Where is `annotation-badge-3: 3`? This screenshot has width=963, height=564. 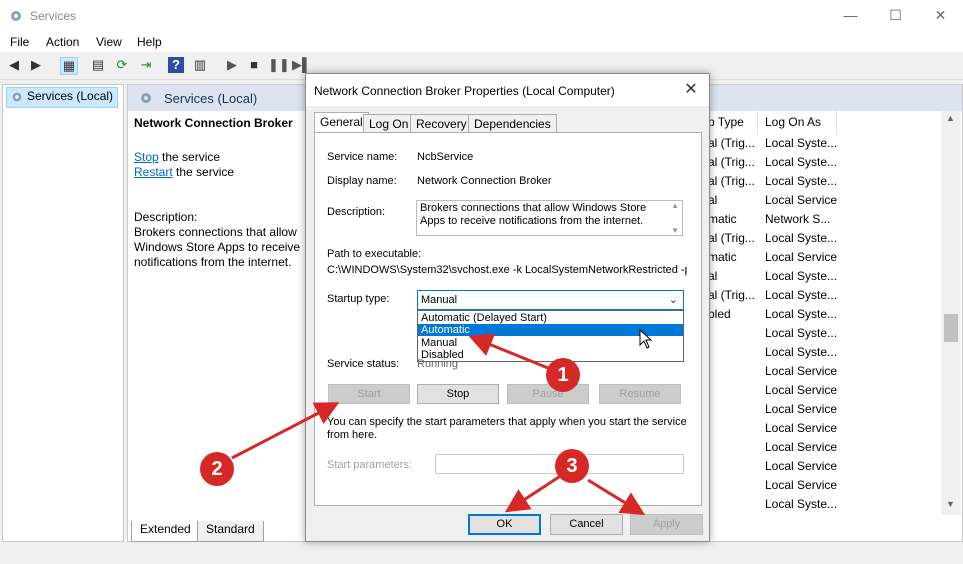 annotation-badge-3: 3 is located at coordinates (572, 466).